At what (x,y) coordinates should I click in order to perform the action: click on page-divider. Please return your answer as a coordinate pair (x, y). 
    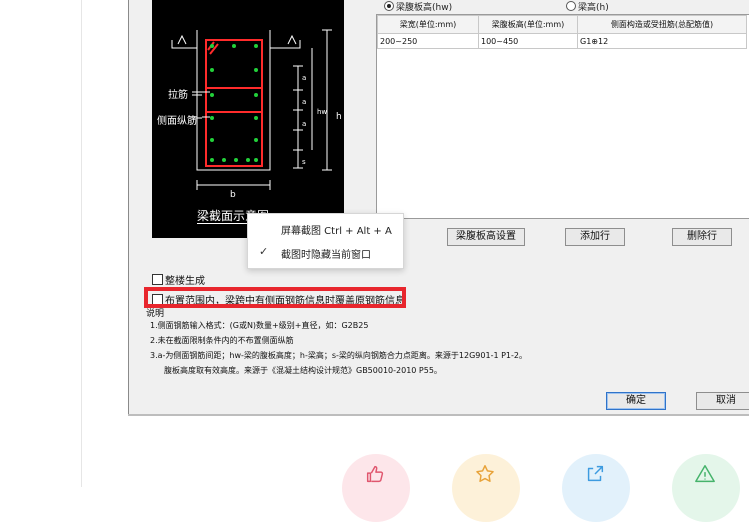
    Looking at the image, I should click on (81, 243).